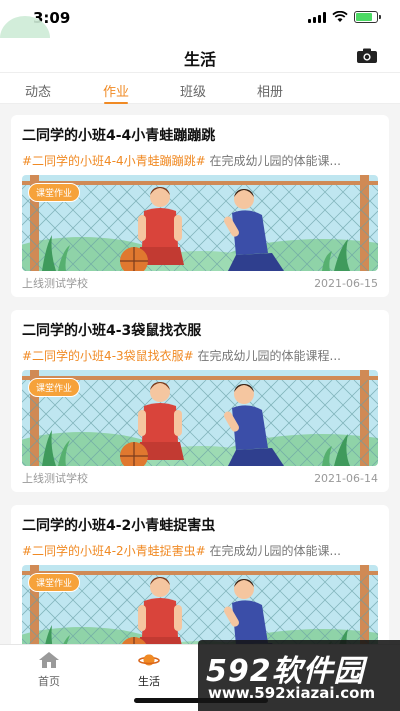  What do you see at coordinates (346, 478) in the screenshot?
I see `card-date: 2021-06-14` at bounding box center [346, 478].